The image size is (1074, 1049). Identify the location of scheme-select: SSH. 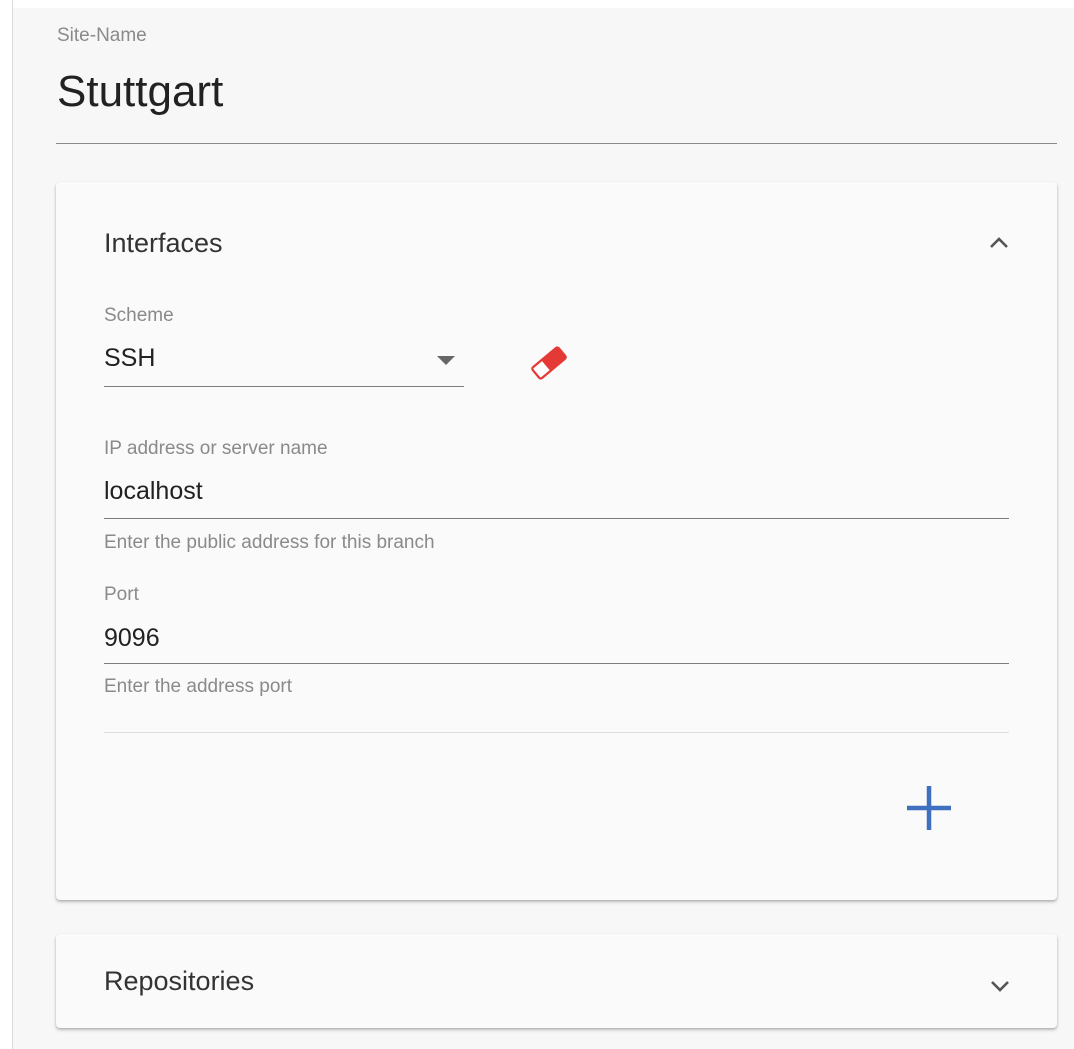
(284, 364).